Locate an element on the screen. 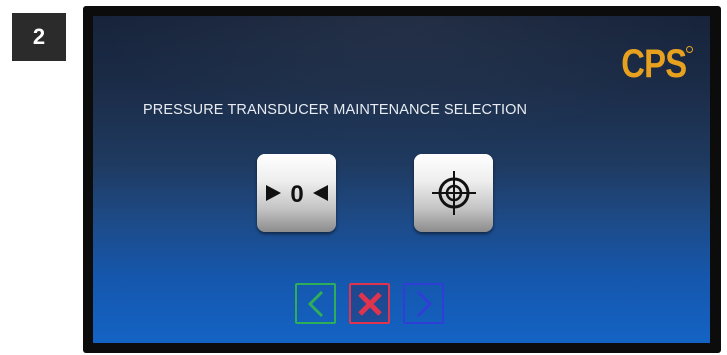 The height and width of the screenshot is (355, 727). cancel-button is located at coordinates (369, 303).